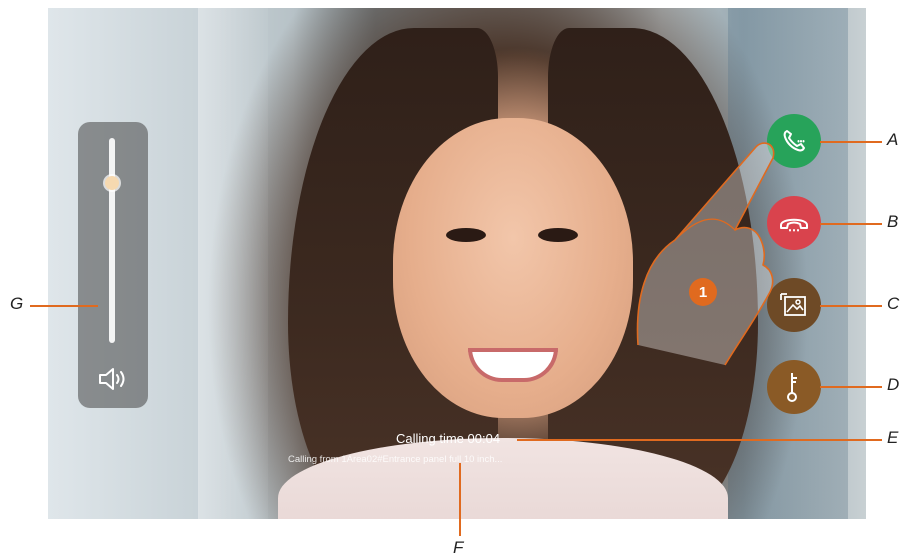 This screenshot has height=560, width=913. I want to click on eye-left, so click(466, 235).